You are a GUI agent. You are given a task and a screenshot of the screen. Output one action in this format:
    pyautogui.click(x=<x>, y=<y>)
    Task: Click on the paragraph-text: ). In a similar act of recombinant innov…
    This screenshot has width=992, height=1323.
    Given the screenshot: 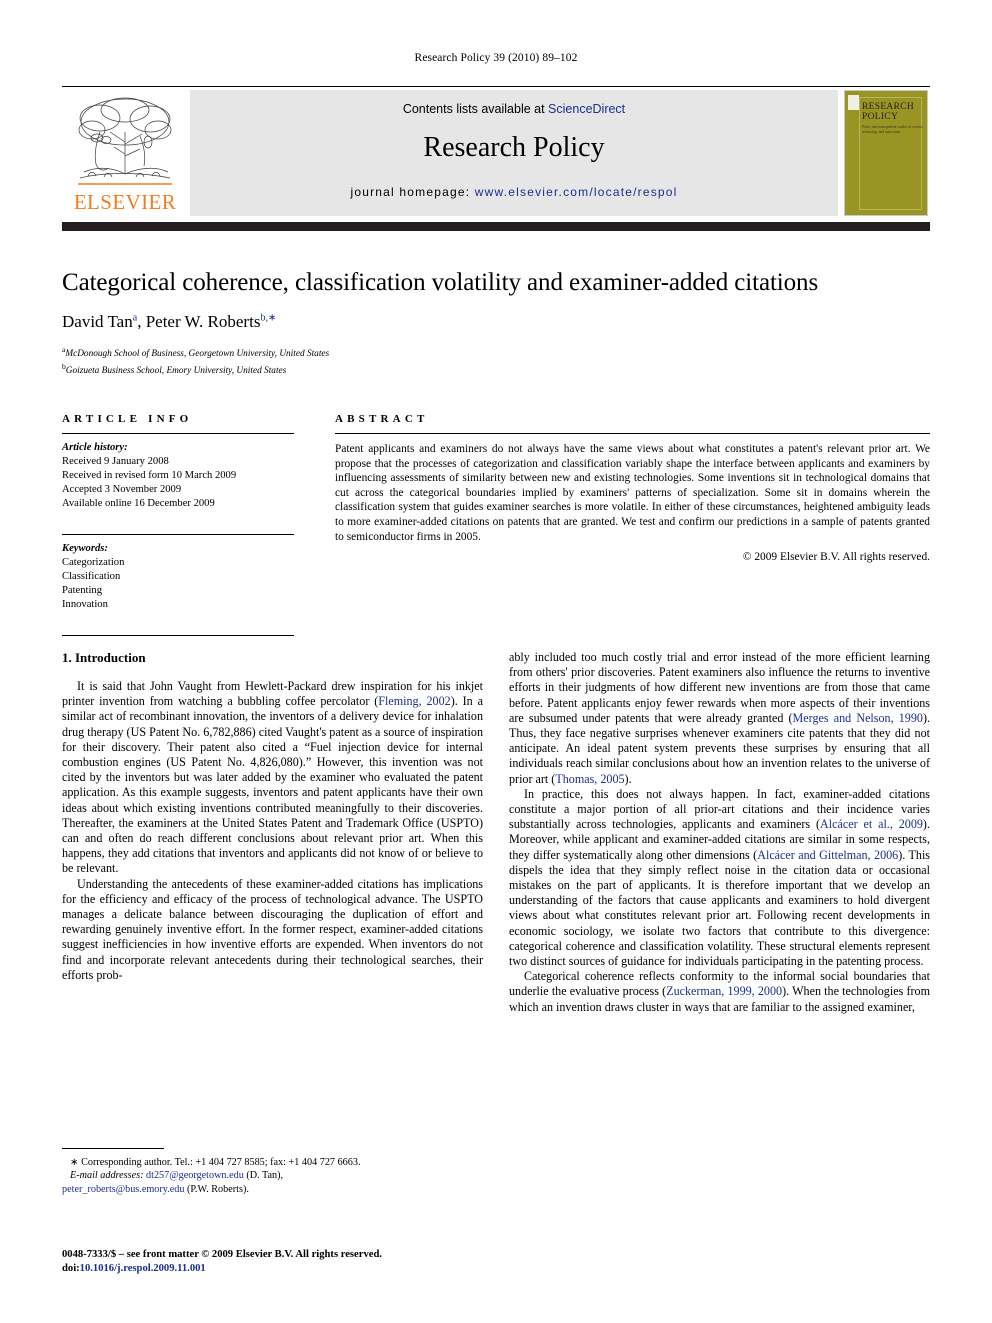 What is the action you would take?
    pyautogui.click(x=272, y=785)
    